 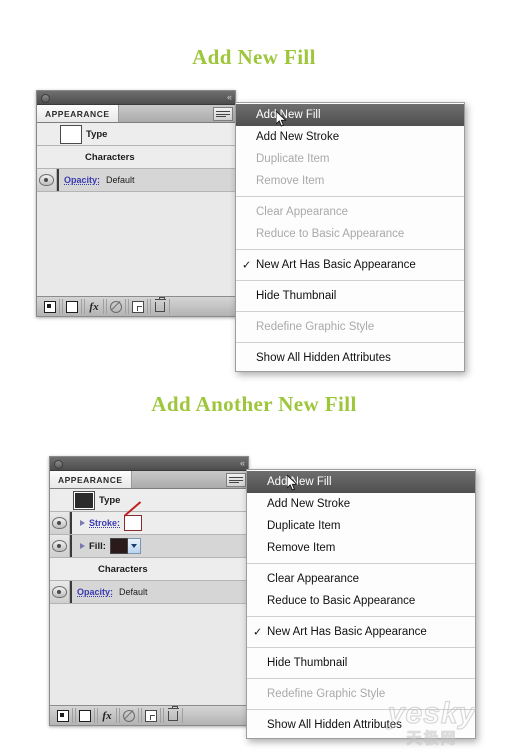 I want to click on menu-item-label: Redefine Graphic Style, so click(x=315, y=327).